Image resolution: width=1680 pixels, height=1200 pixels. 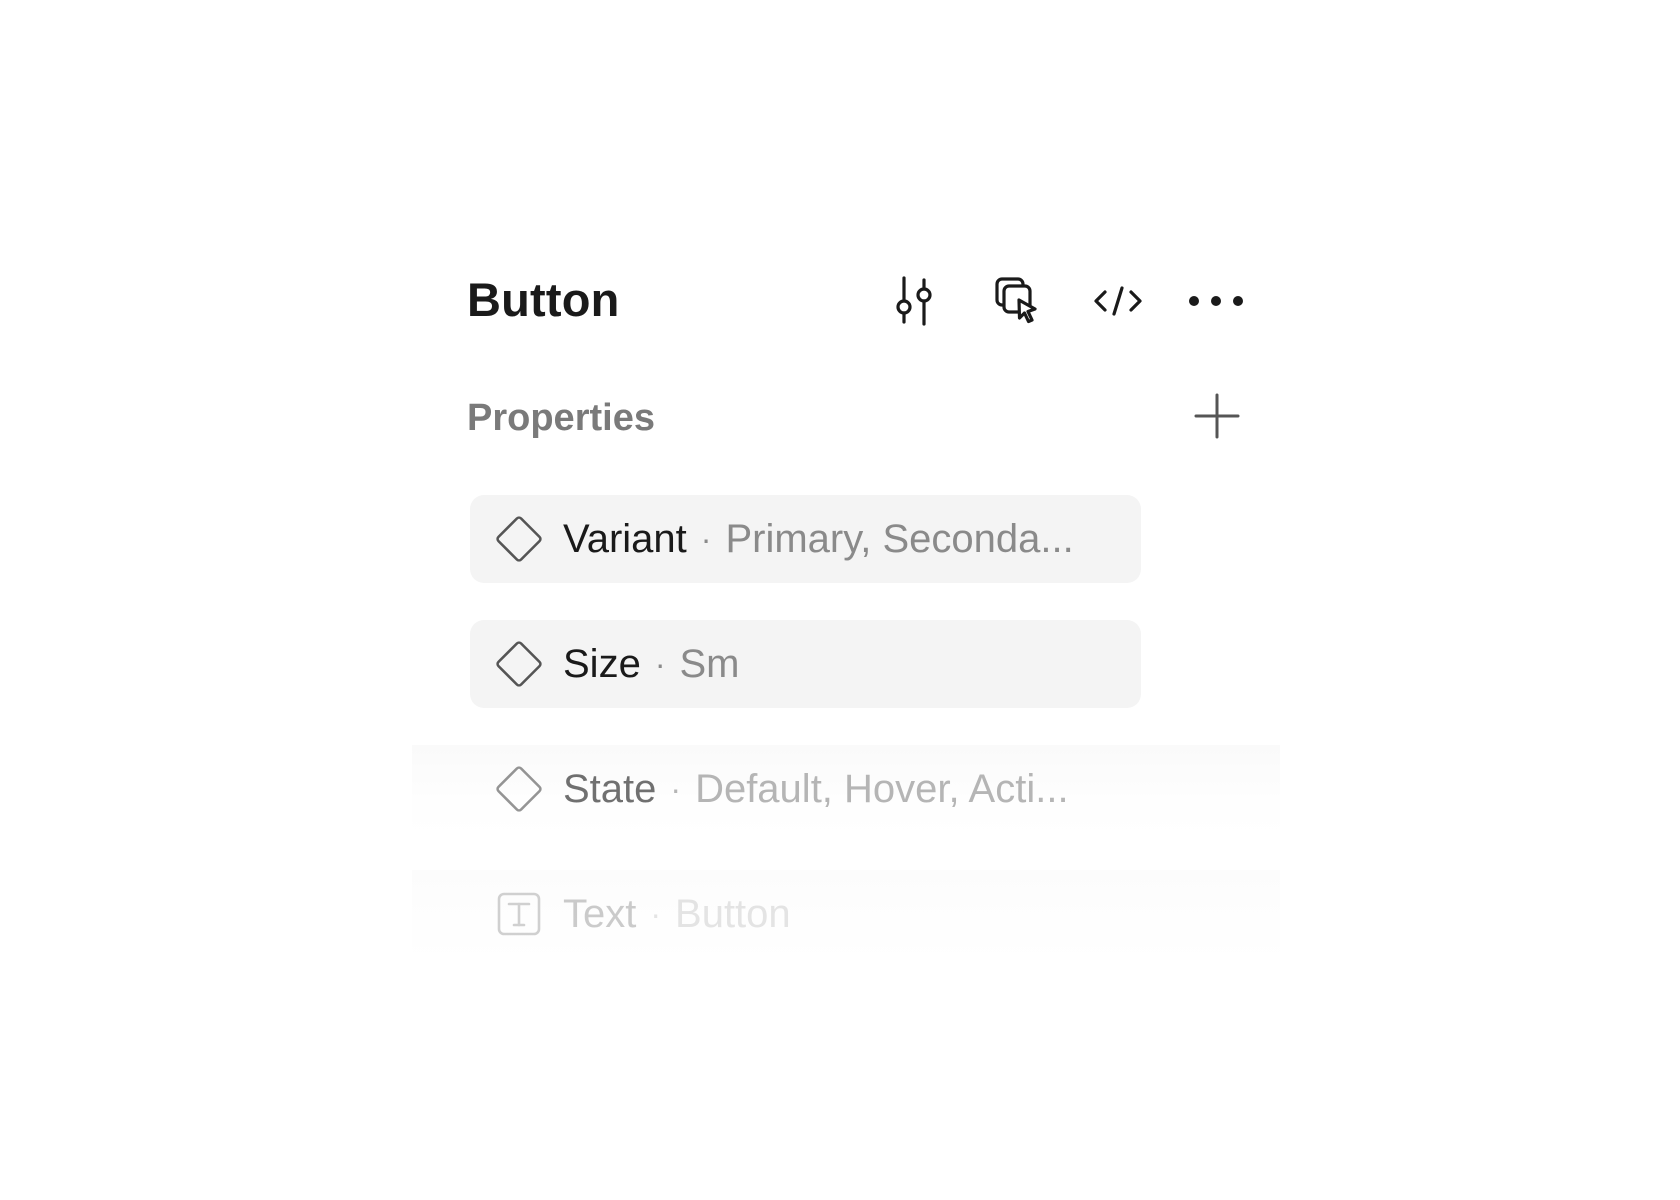 I want to click on plus-icon, so click(x=1217, y=416).